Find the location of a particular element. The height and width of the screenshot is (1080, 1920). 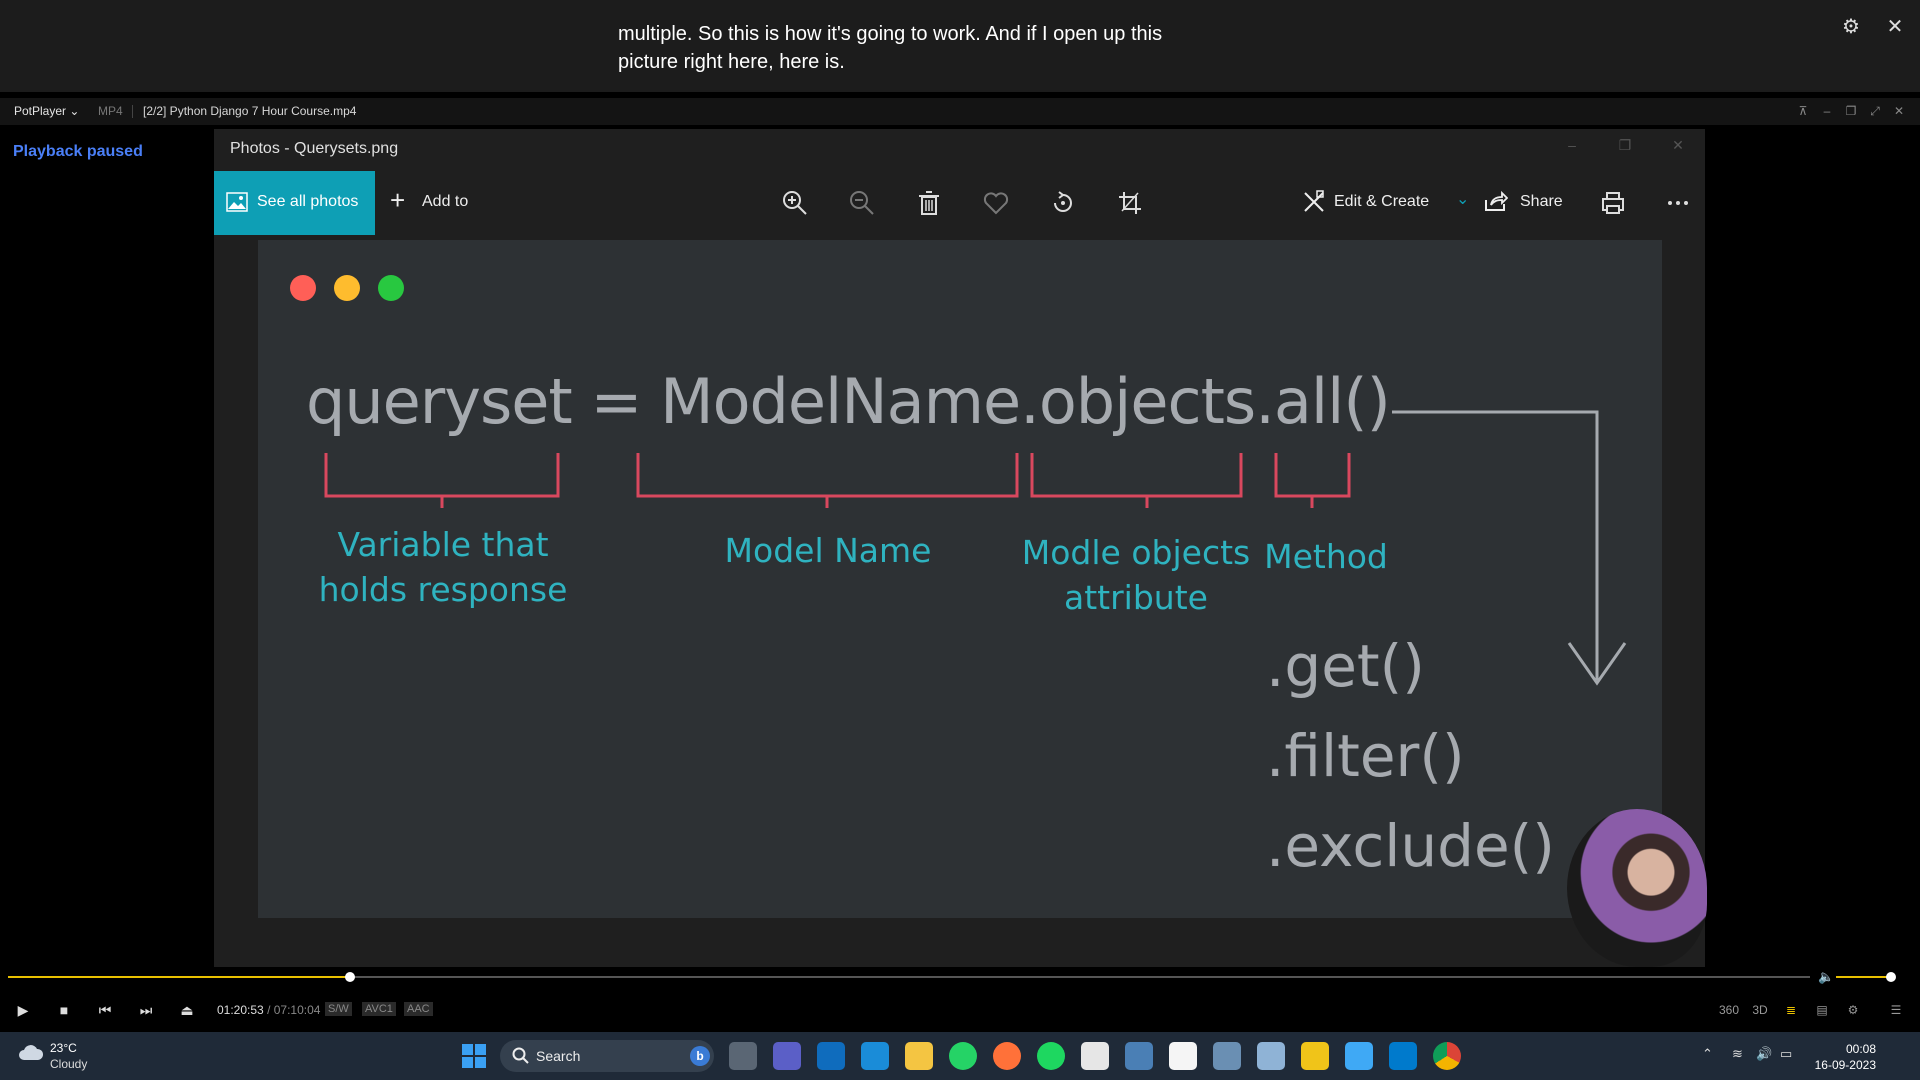

vscode-icon is located at coordinates (1403, 1056).